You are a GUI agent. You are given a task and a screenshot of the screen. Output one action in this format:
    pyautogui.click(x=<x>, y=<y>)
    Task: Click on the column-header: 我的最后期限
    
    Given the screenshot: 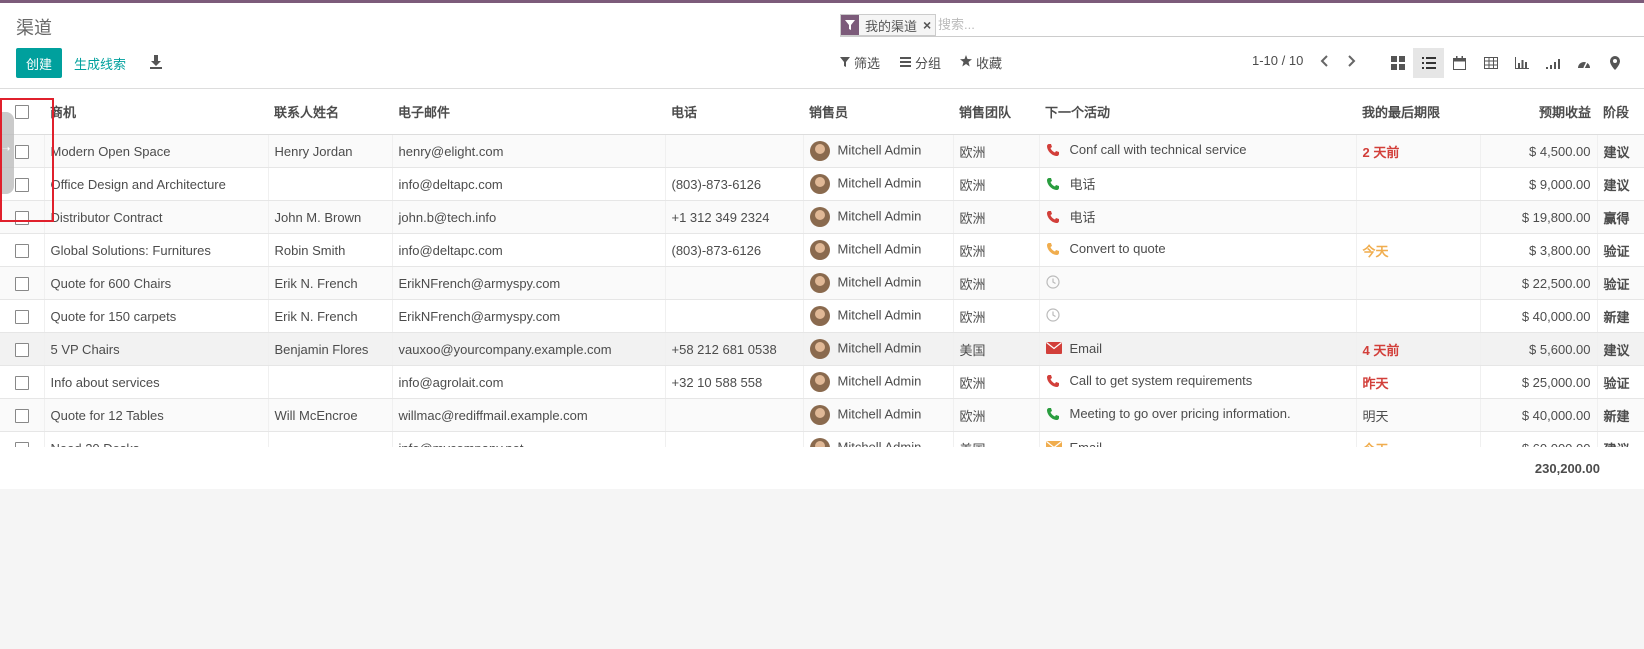 What is the action you would take?
    pyautogui.click(x=1418, y=112)
    